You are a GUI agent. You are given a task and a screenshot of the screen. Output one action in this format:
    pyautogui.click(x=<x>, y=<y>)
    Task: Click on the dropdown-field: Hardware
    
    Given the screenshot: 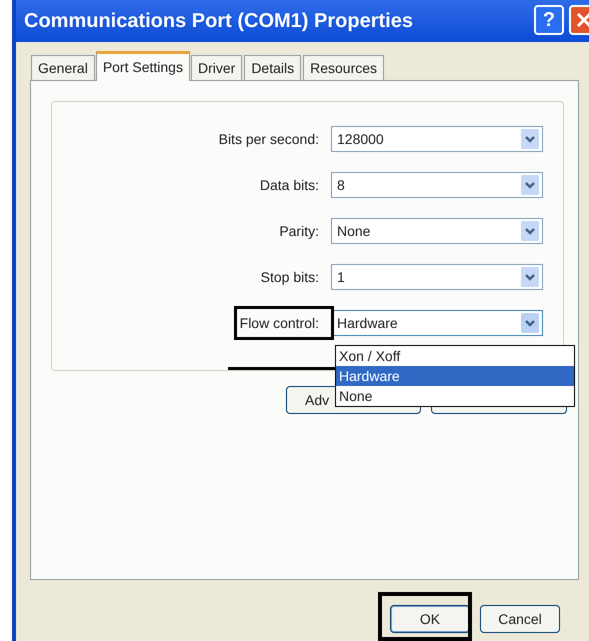 What is the action you would take?
    pyautogui.click(x=437, y=323)
    